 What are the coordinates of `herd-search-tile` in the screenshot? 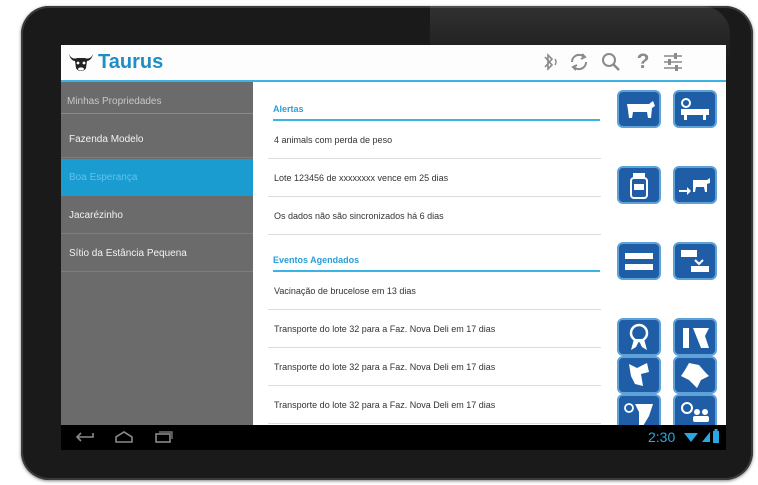 It's located at (695, 109).